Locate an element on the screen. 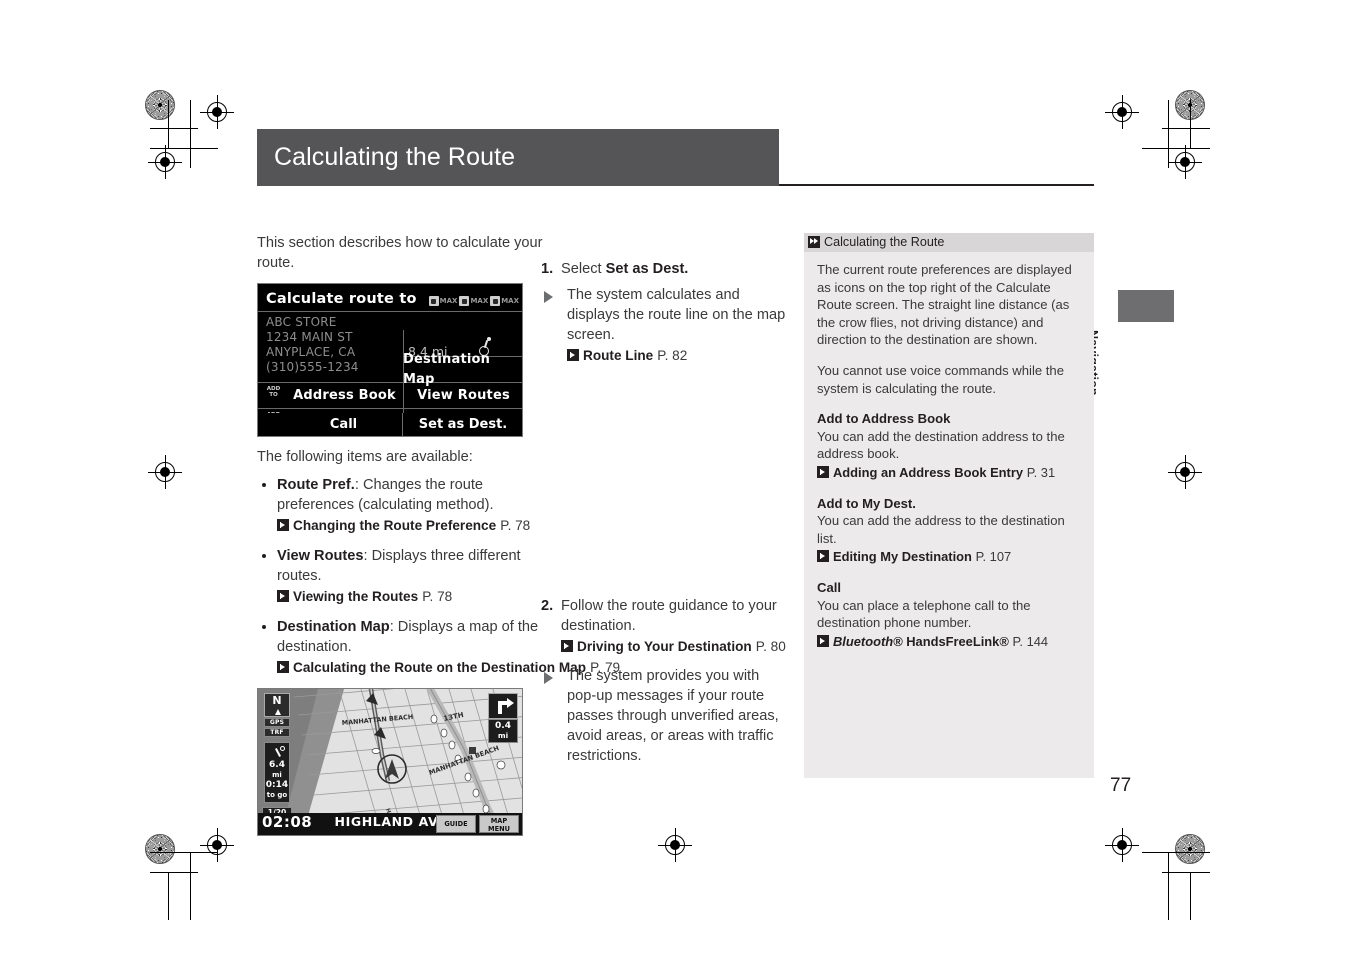  nav-button-destination-map: Destination Map is located at coordinates (462, 369).